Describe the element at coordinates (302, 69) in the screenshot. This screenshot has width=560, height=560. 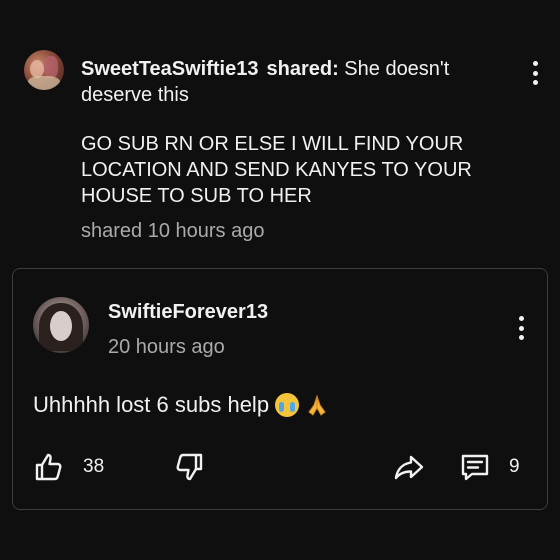
I see `shared-label: shared:` at that location.